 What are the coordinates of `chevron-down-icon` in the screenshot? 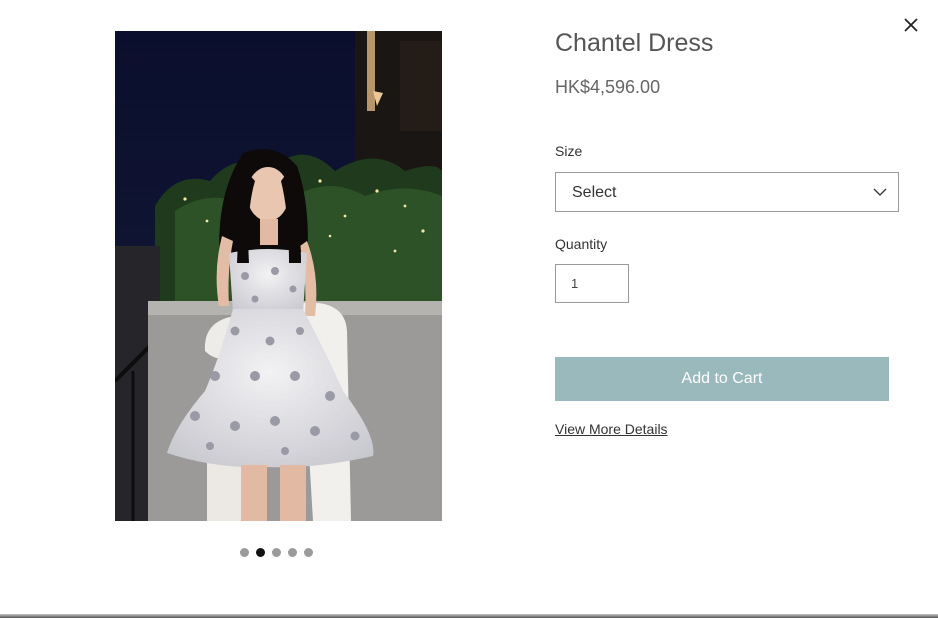 It's located at (880, 194).